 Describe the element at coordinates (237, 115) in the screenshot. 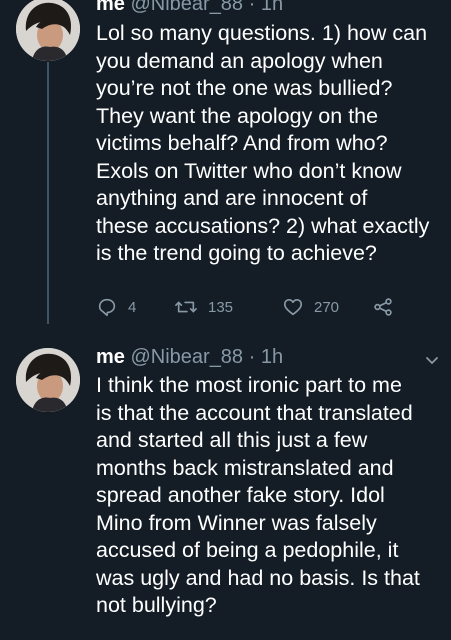

I see `text-line: They want the apology on the` at that location.